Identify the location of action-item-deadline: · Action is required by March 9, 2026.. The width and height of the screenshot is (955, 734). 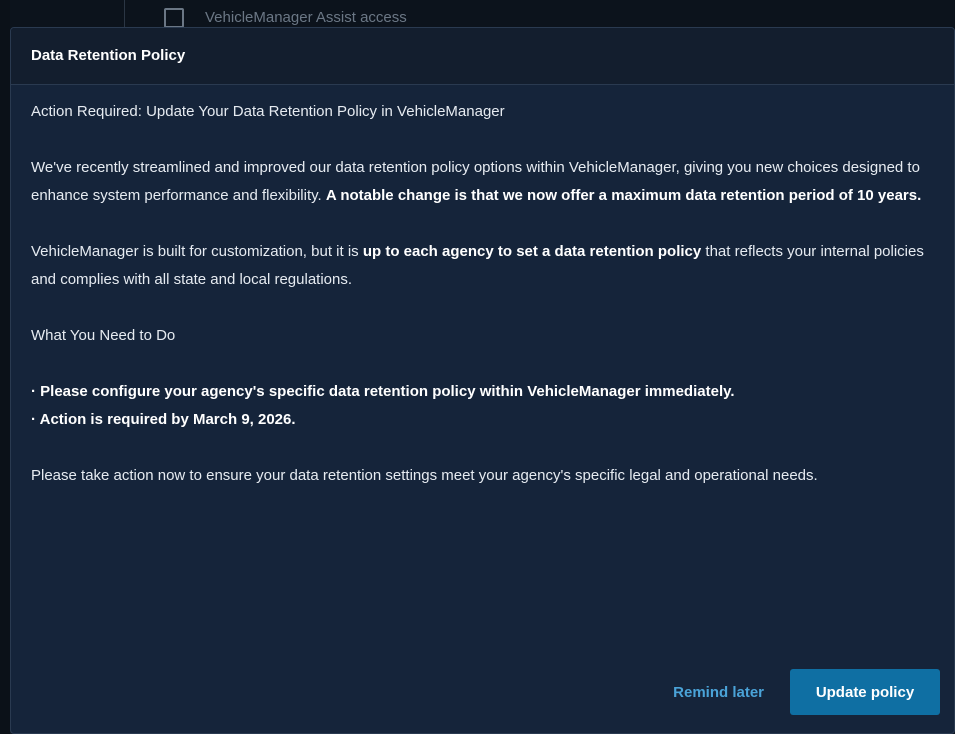
(163, 419).